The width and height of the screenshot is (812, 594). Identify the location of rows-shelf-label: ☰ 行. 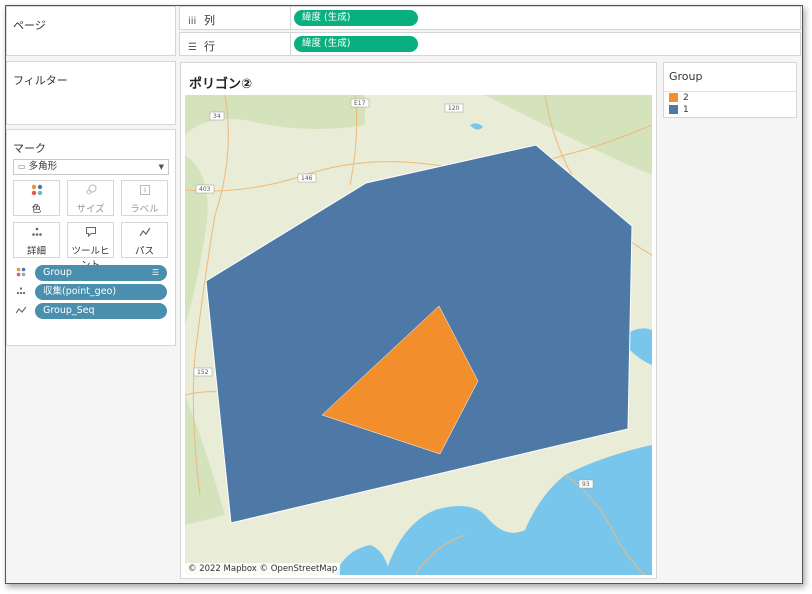
(201, 46).